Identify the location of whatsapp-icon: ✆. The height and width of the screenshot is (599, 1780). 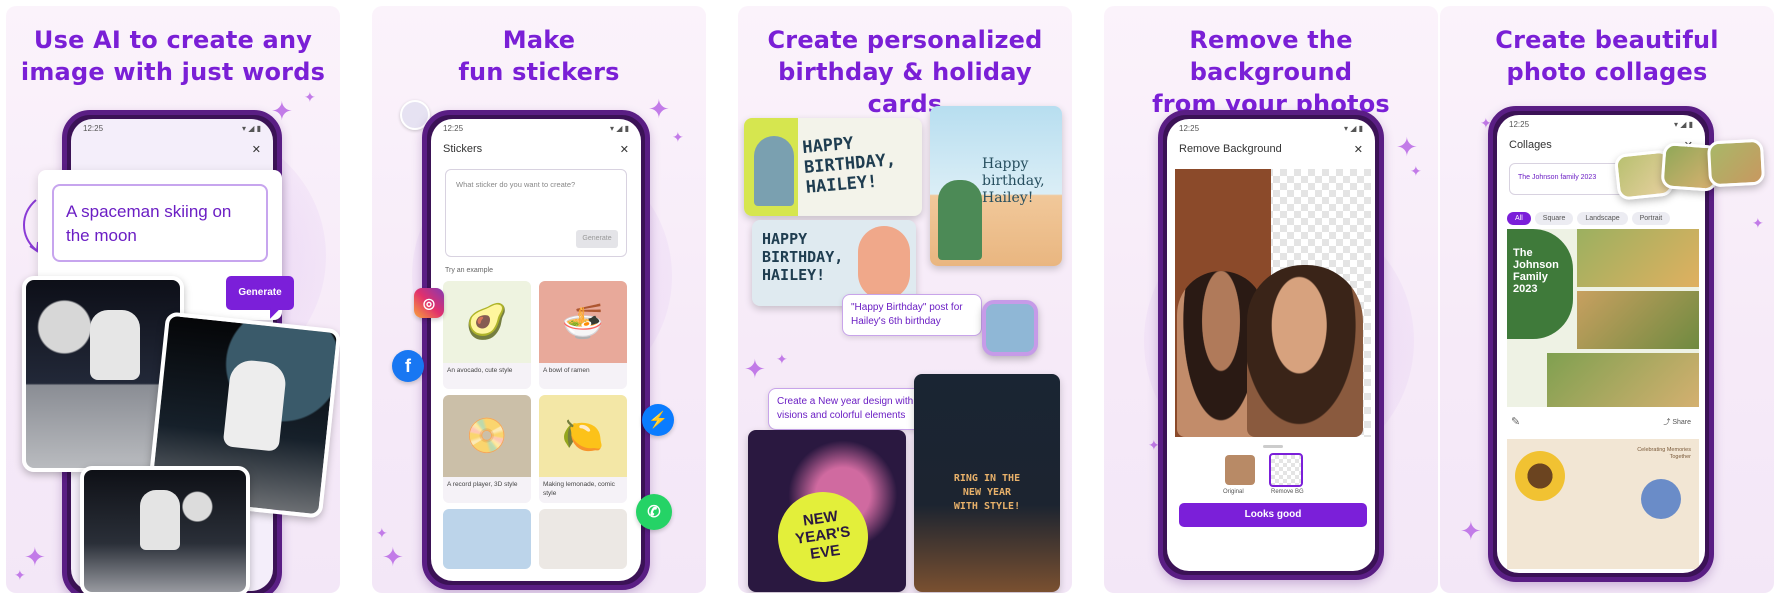
(654, 512).